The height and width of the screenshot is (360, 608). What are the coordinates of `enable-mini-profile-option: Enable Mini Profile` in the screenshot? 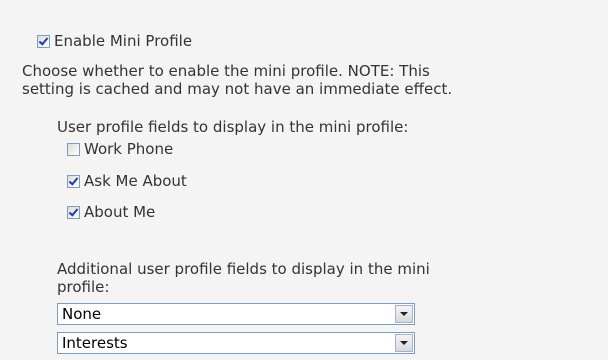 It's located at (114, 41).